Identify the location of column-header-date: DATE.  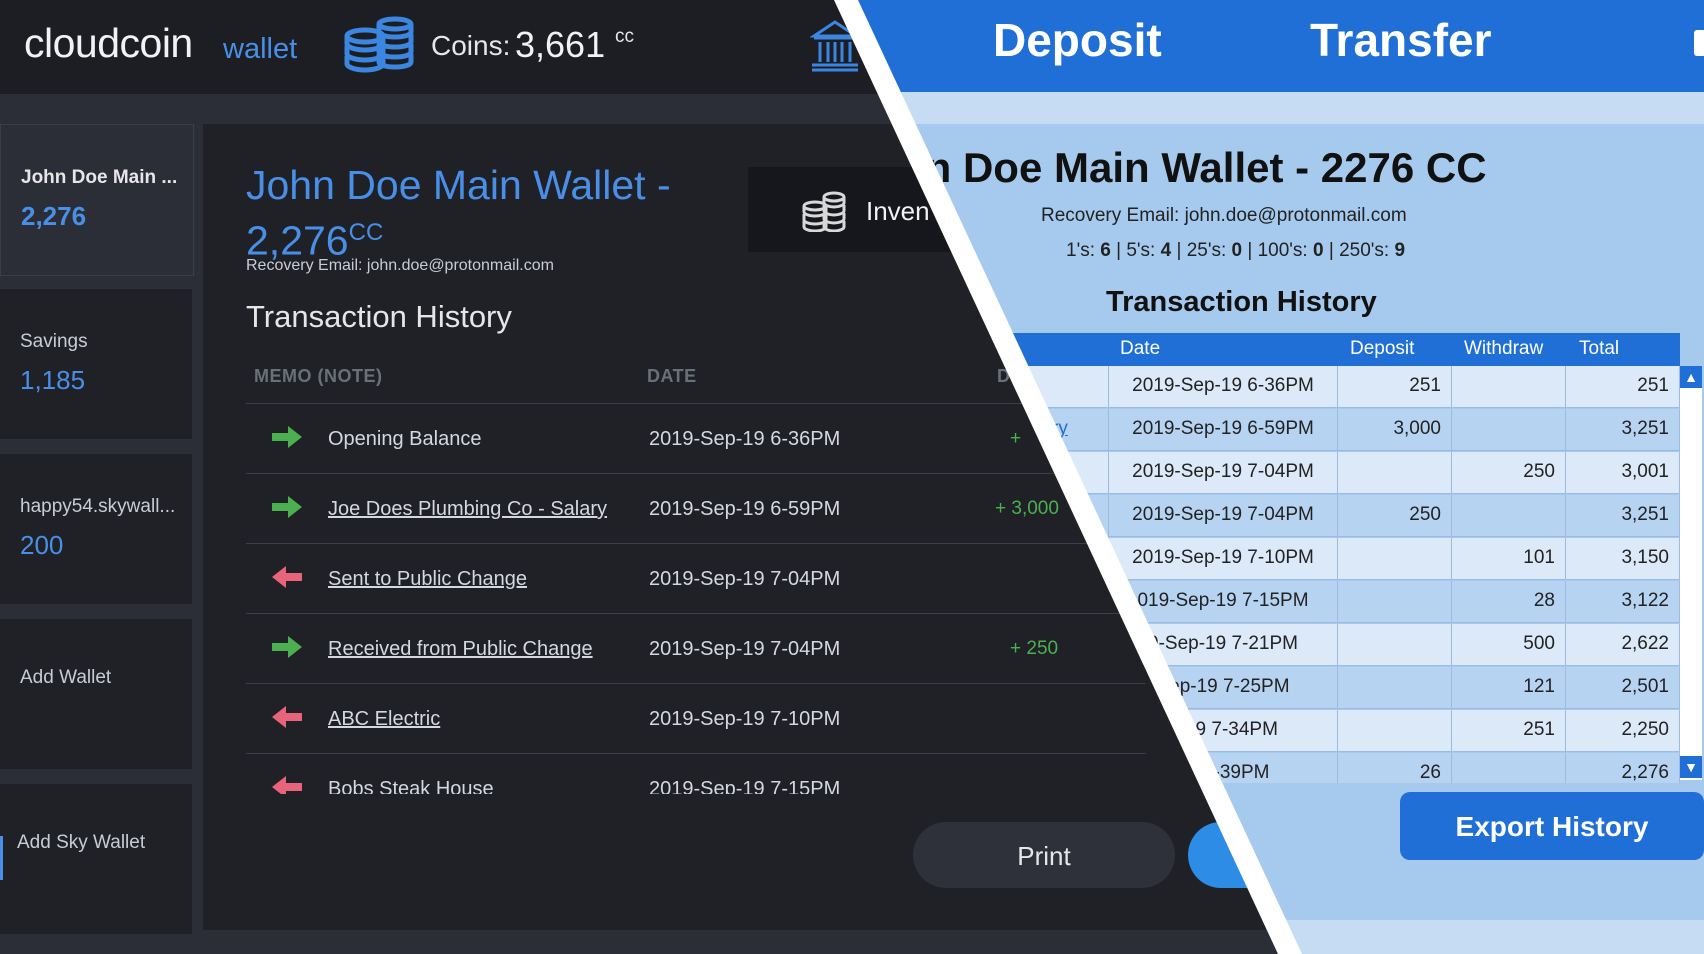
(672, 376).